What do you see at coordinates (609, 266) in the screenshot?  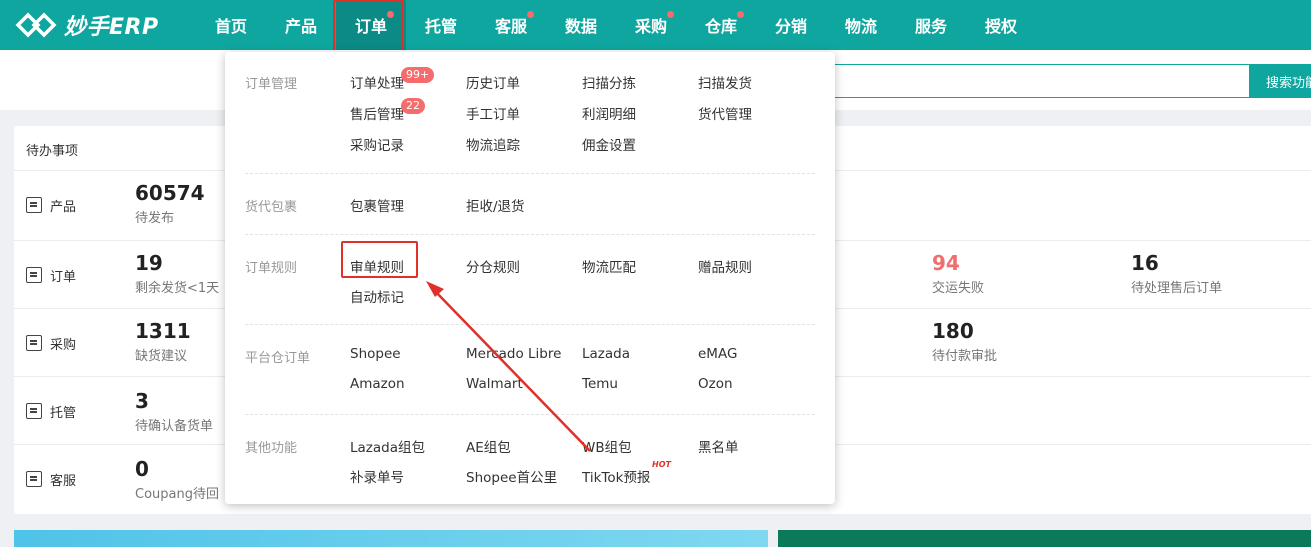 I see `link-logistics-match: 物流匹配` at bounding box center [609, 266].